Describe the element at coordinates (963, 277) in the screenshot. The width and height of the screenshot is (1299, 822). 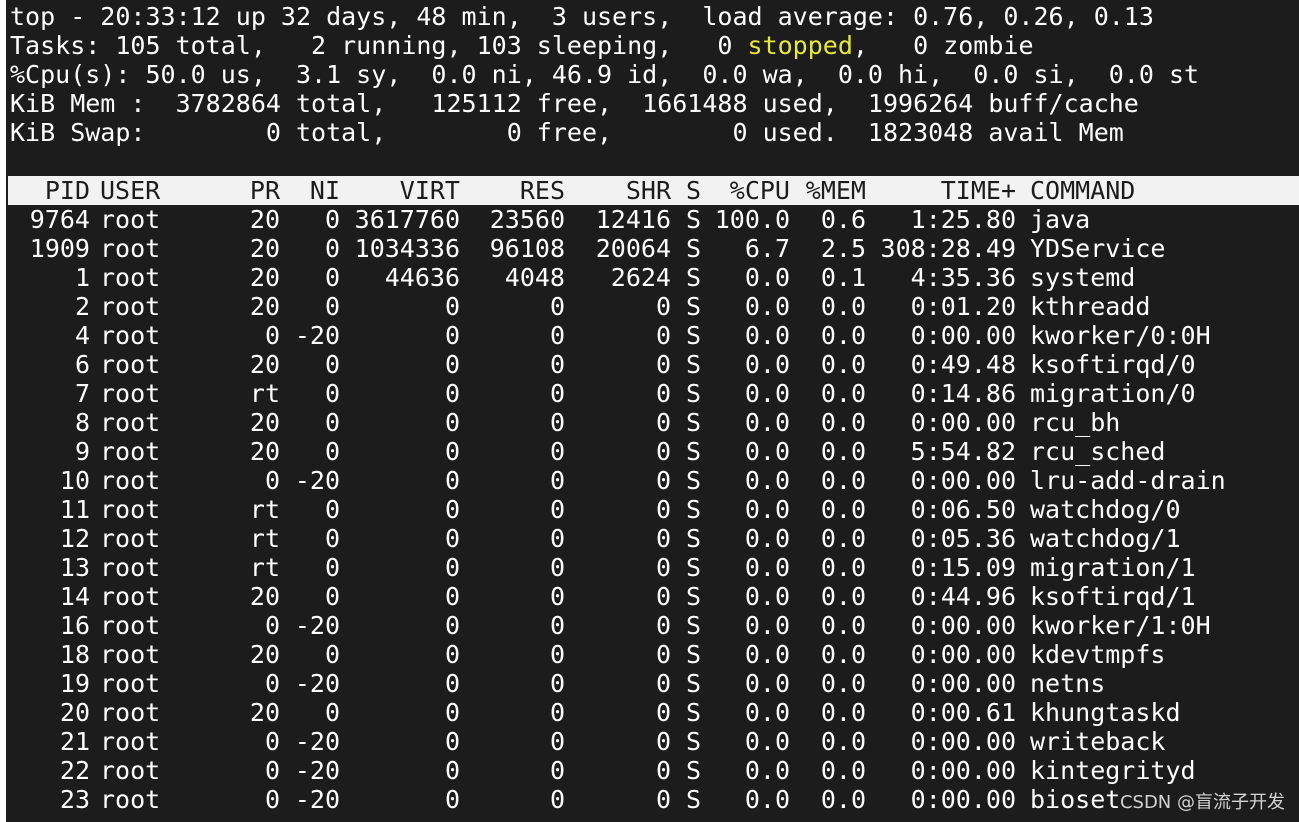
I see `row-time: 4:35.36` at that location.